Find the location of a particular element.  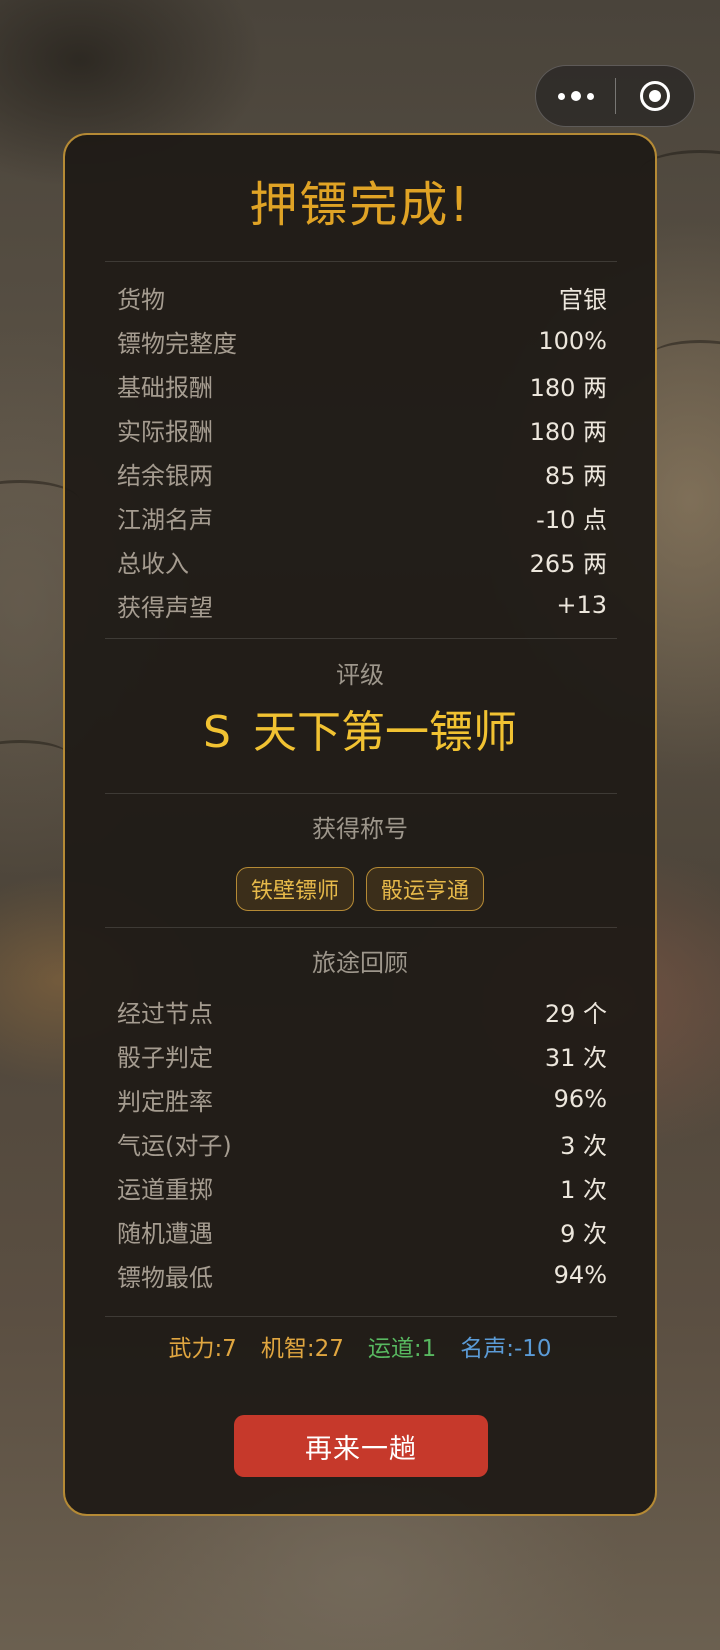

journey-stat-label: 骰子判定 is located at coordinates (165, 1057).